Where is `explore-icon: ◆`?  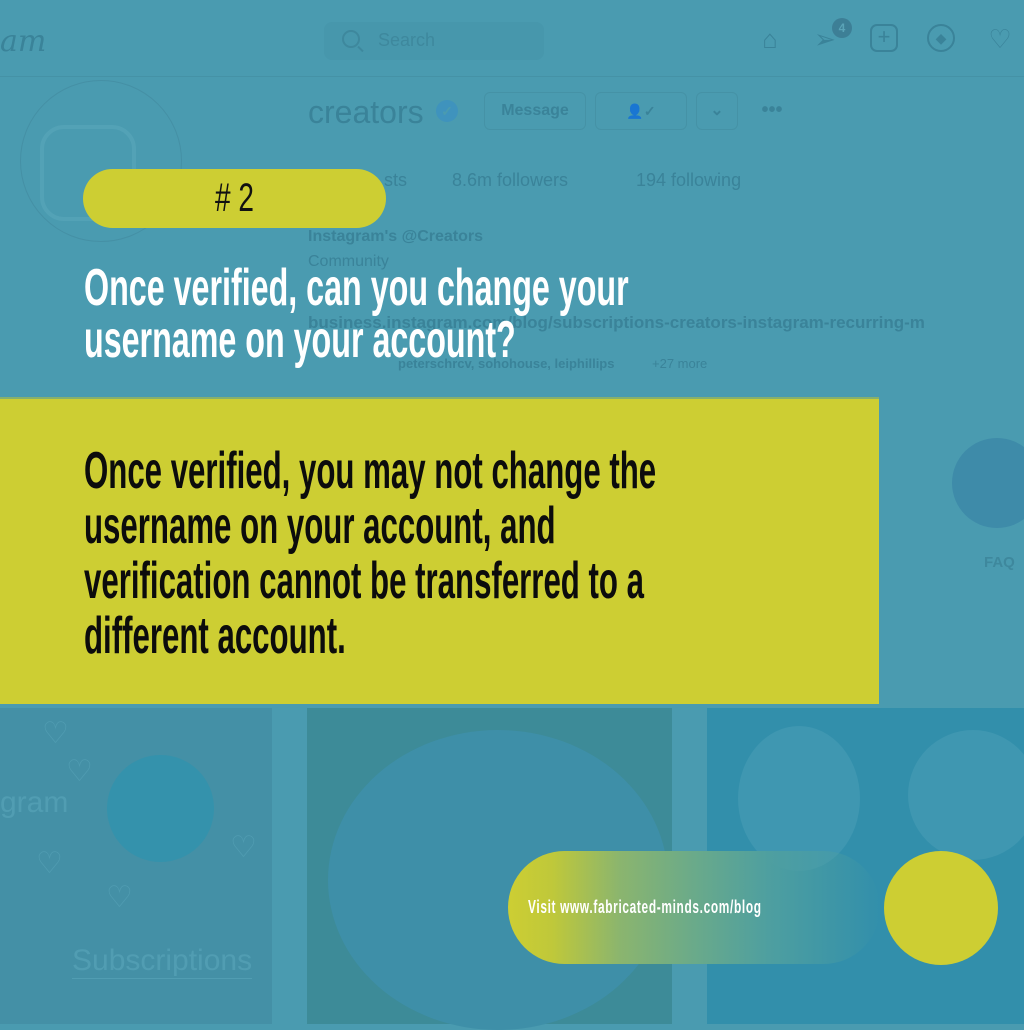 explore-icon: ◆ is located at coordinates (941, 38).